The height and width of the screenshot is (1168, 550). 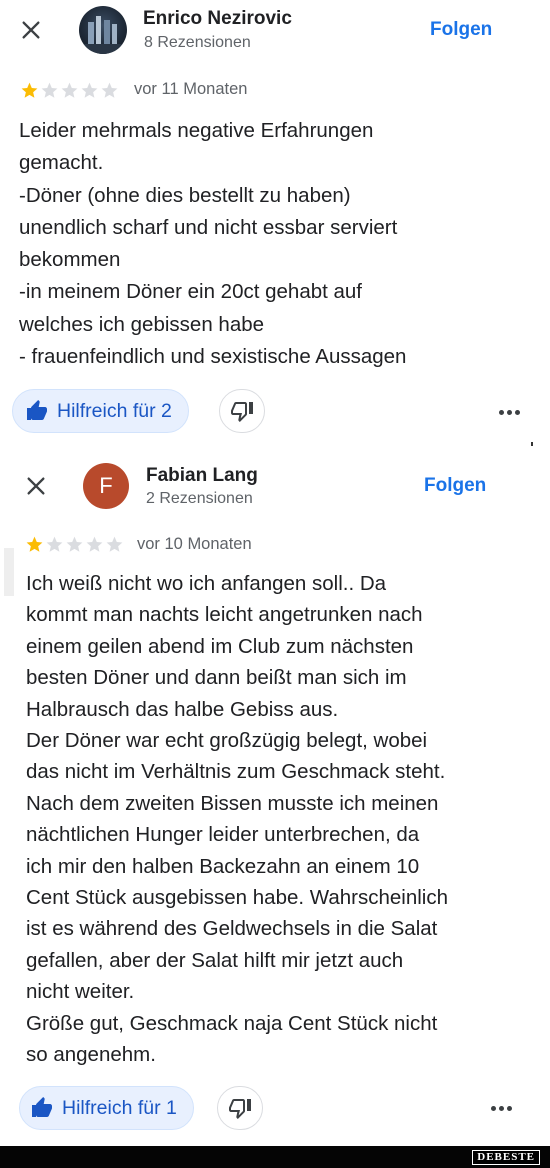 I want to click on review-text-line: -in meinem Döner ein 20ct gehabt auf, so click(x=191, y=292).